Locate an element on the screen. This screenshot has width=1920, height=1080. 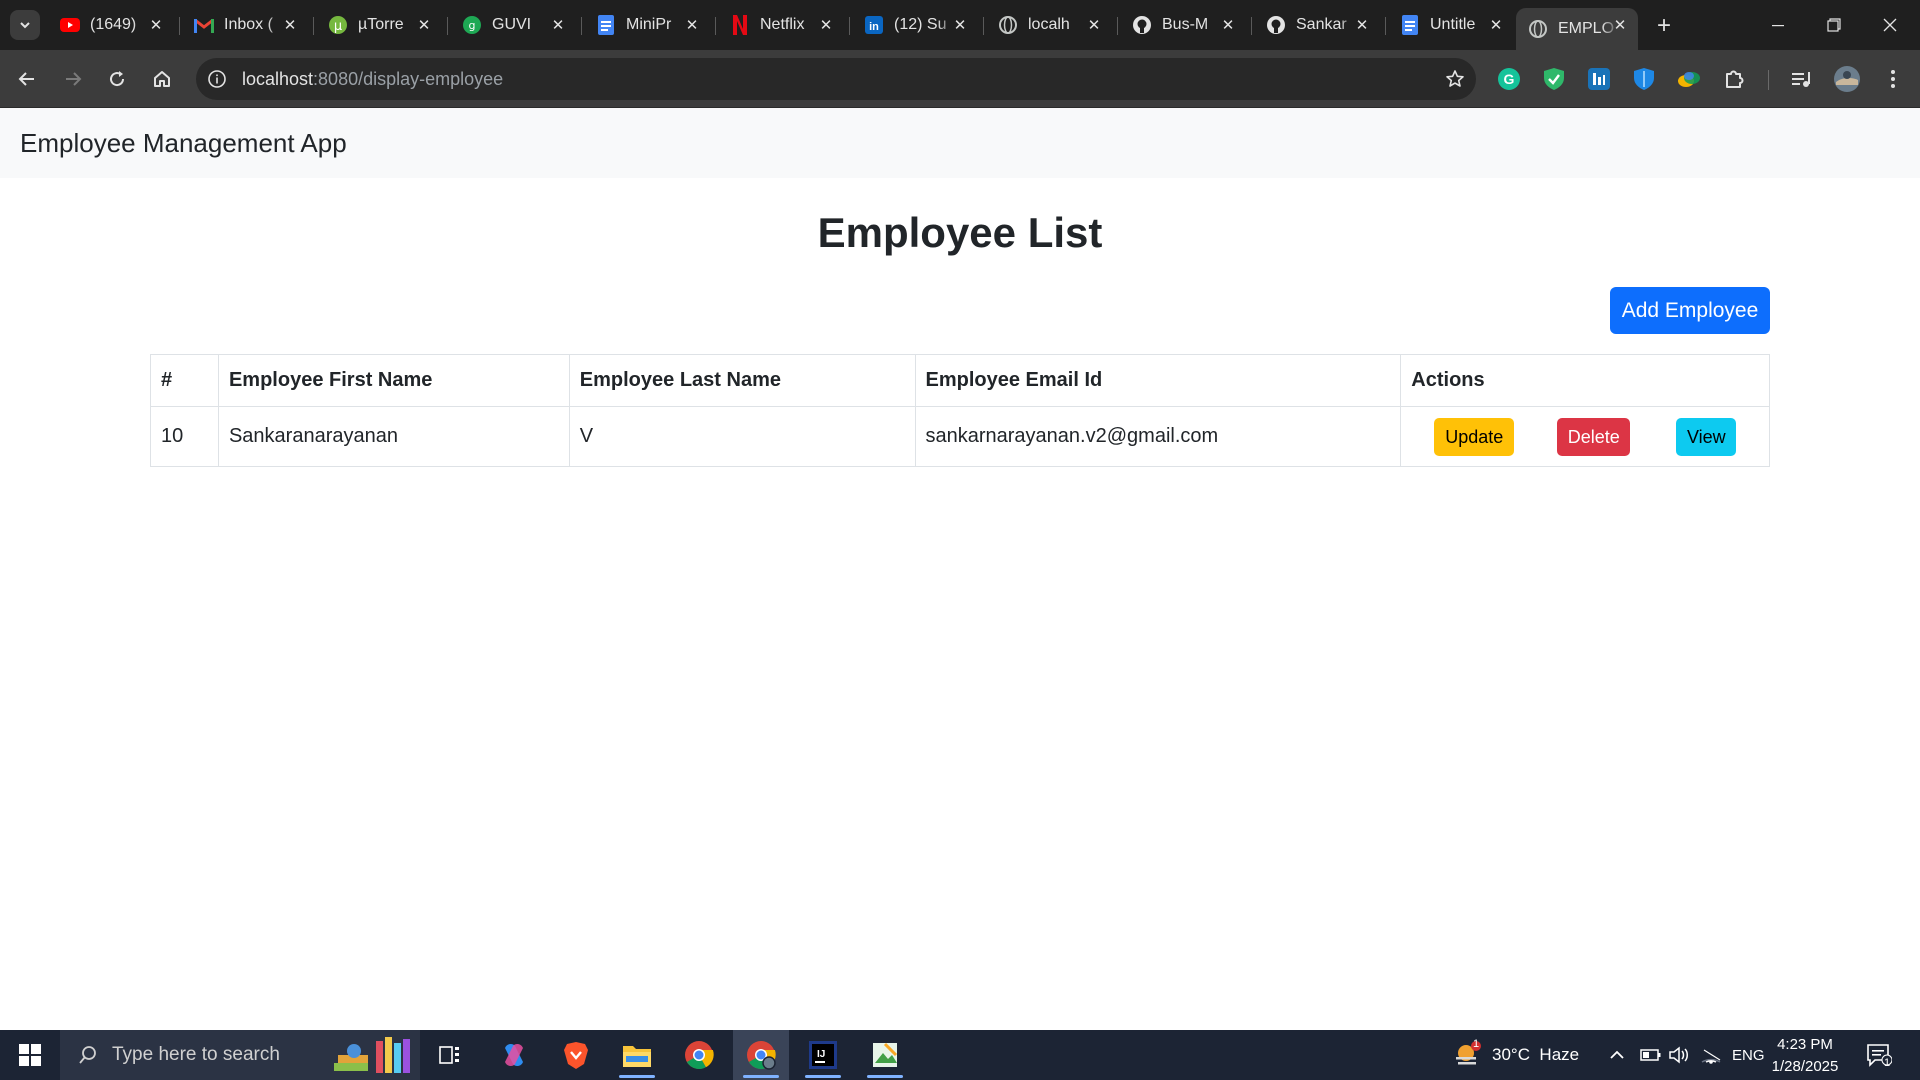
browser-tab: Sankar ✕ is located at coordinates (1320, 25).